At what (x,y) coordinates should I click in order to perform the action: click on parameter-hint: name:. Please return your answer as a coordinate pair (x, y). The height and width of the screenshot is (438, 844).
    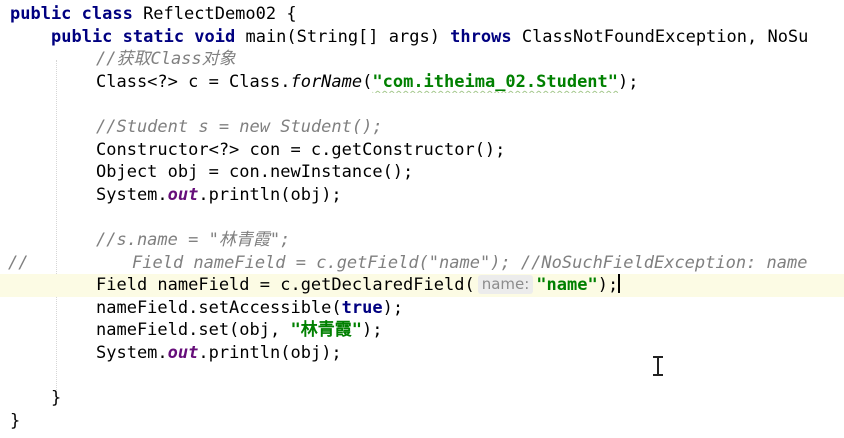
    Looking at the image, I should click on (505, 285).